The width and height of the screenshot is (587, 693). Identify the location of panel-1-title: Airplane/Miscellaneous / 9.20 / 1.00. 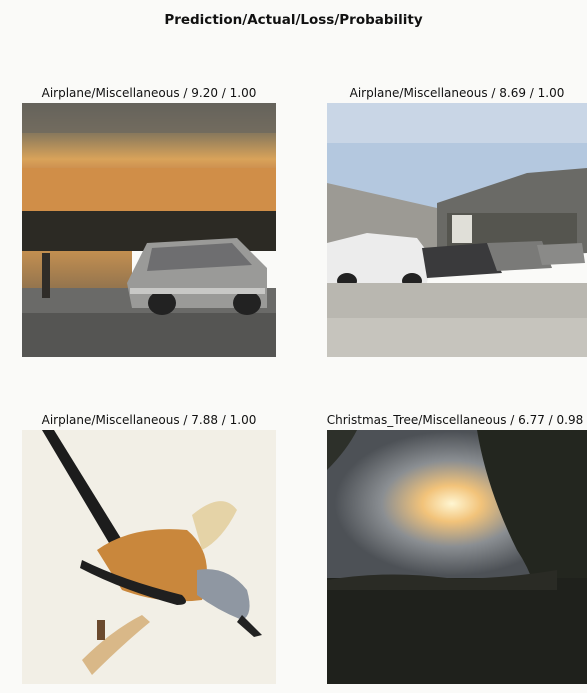
(149, 93).